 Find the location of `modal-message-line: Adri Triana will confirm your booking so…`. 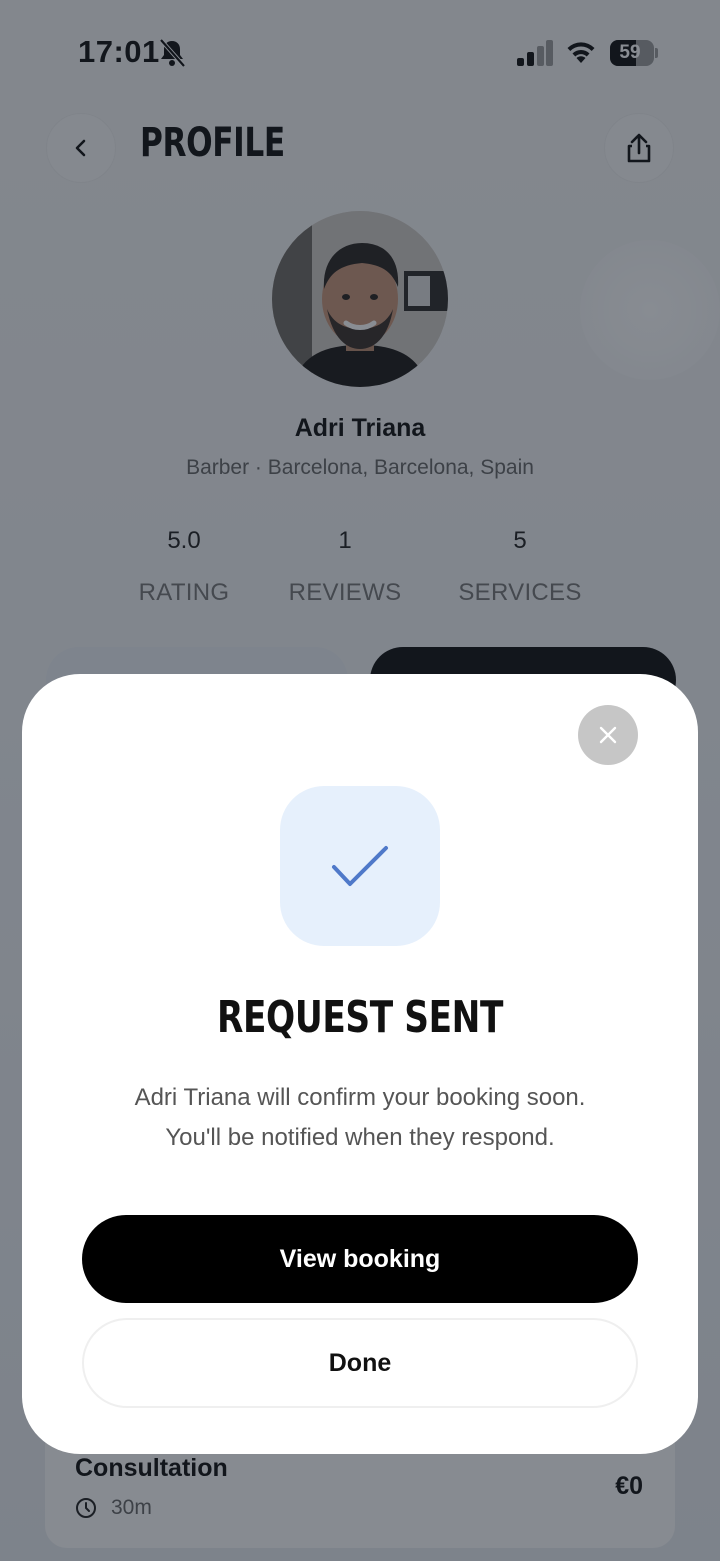

modal-message-line: Adri Triana will confirm your booking so… is located at coordinates (360, 1097).